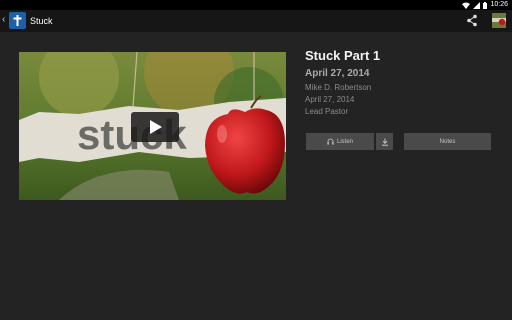  I want to click on notes-label: Notes, so click(447, 141).